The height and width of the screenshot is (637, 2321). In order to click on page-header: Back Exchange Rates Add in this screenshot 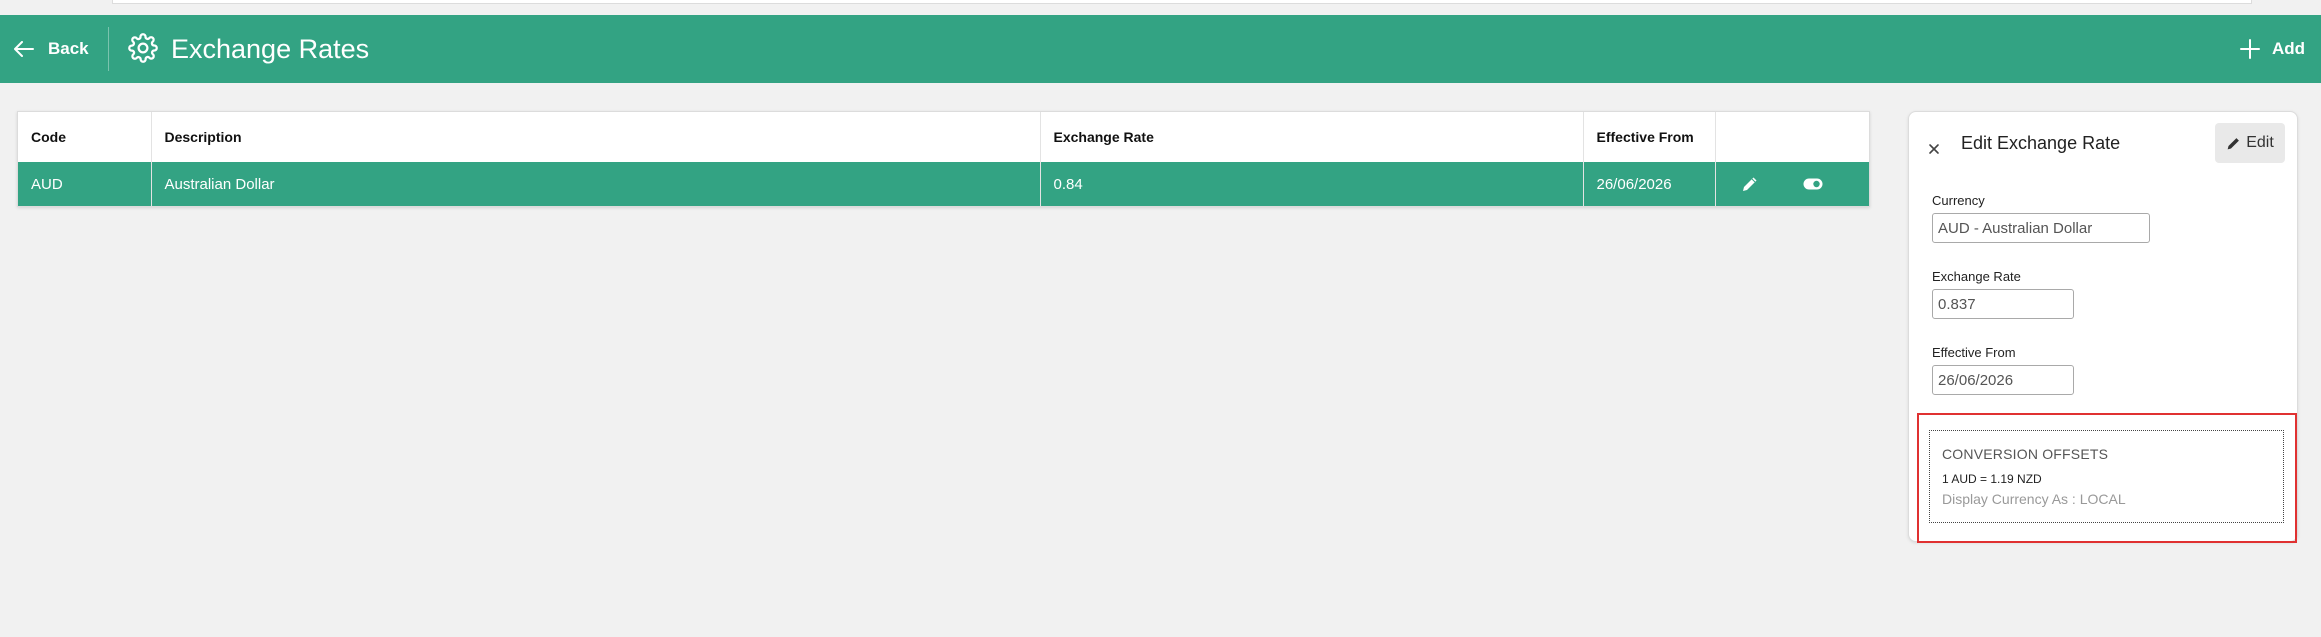, I will do `click(1160, 49)`.